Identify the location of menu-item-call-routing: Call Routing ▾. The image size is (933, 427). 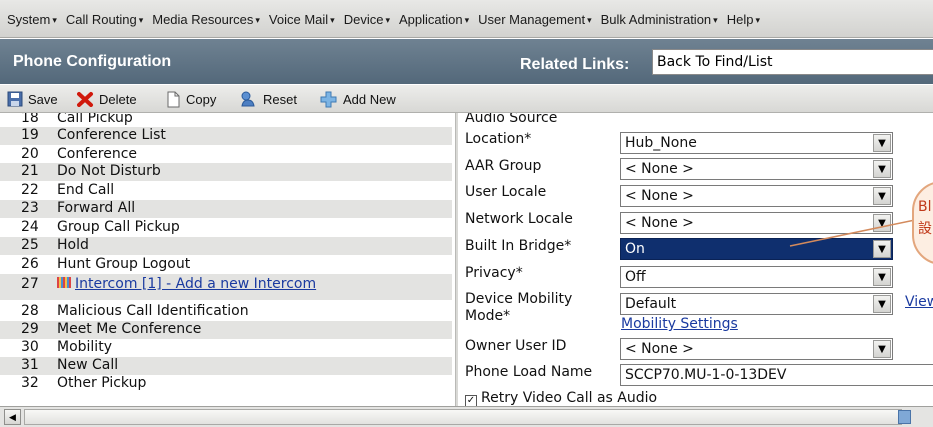
(104, 19).